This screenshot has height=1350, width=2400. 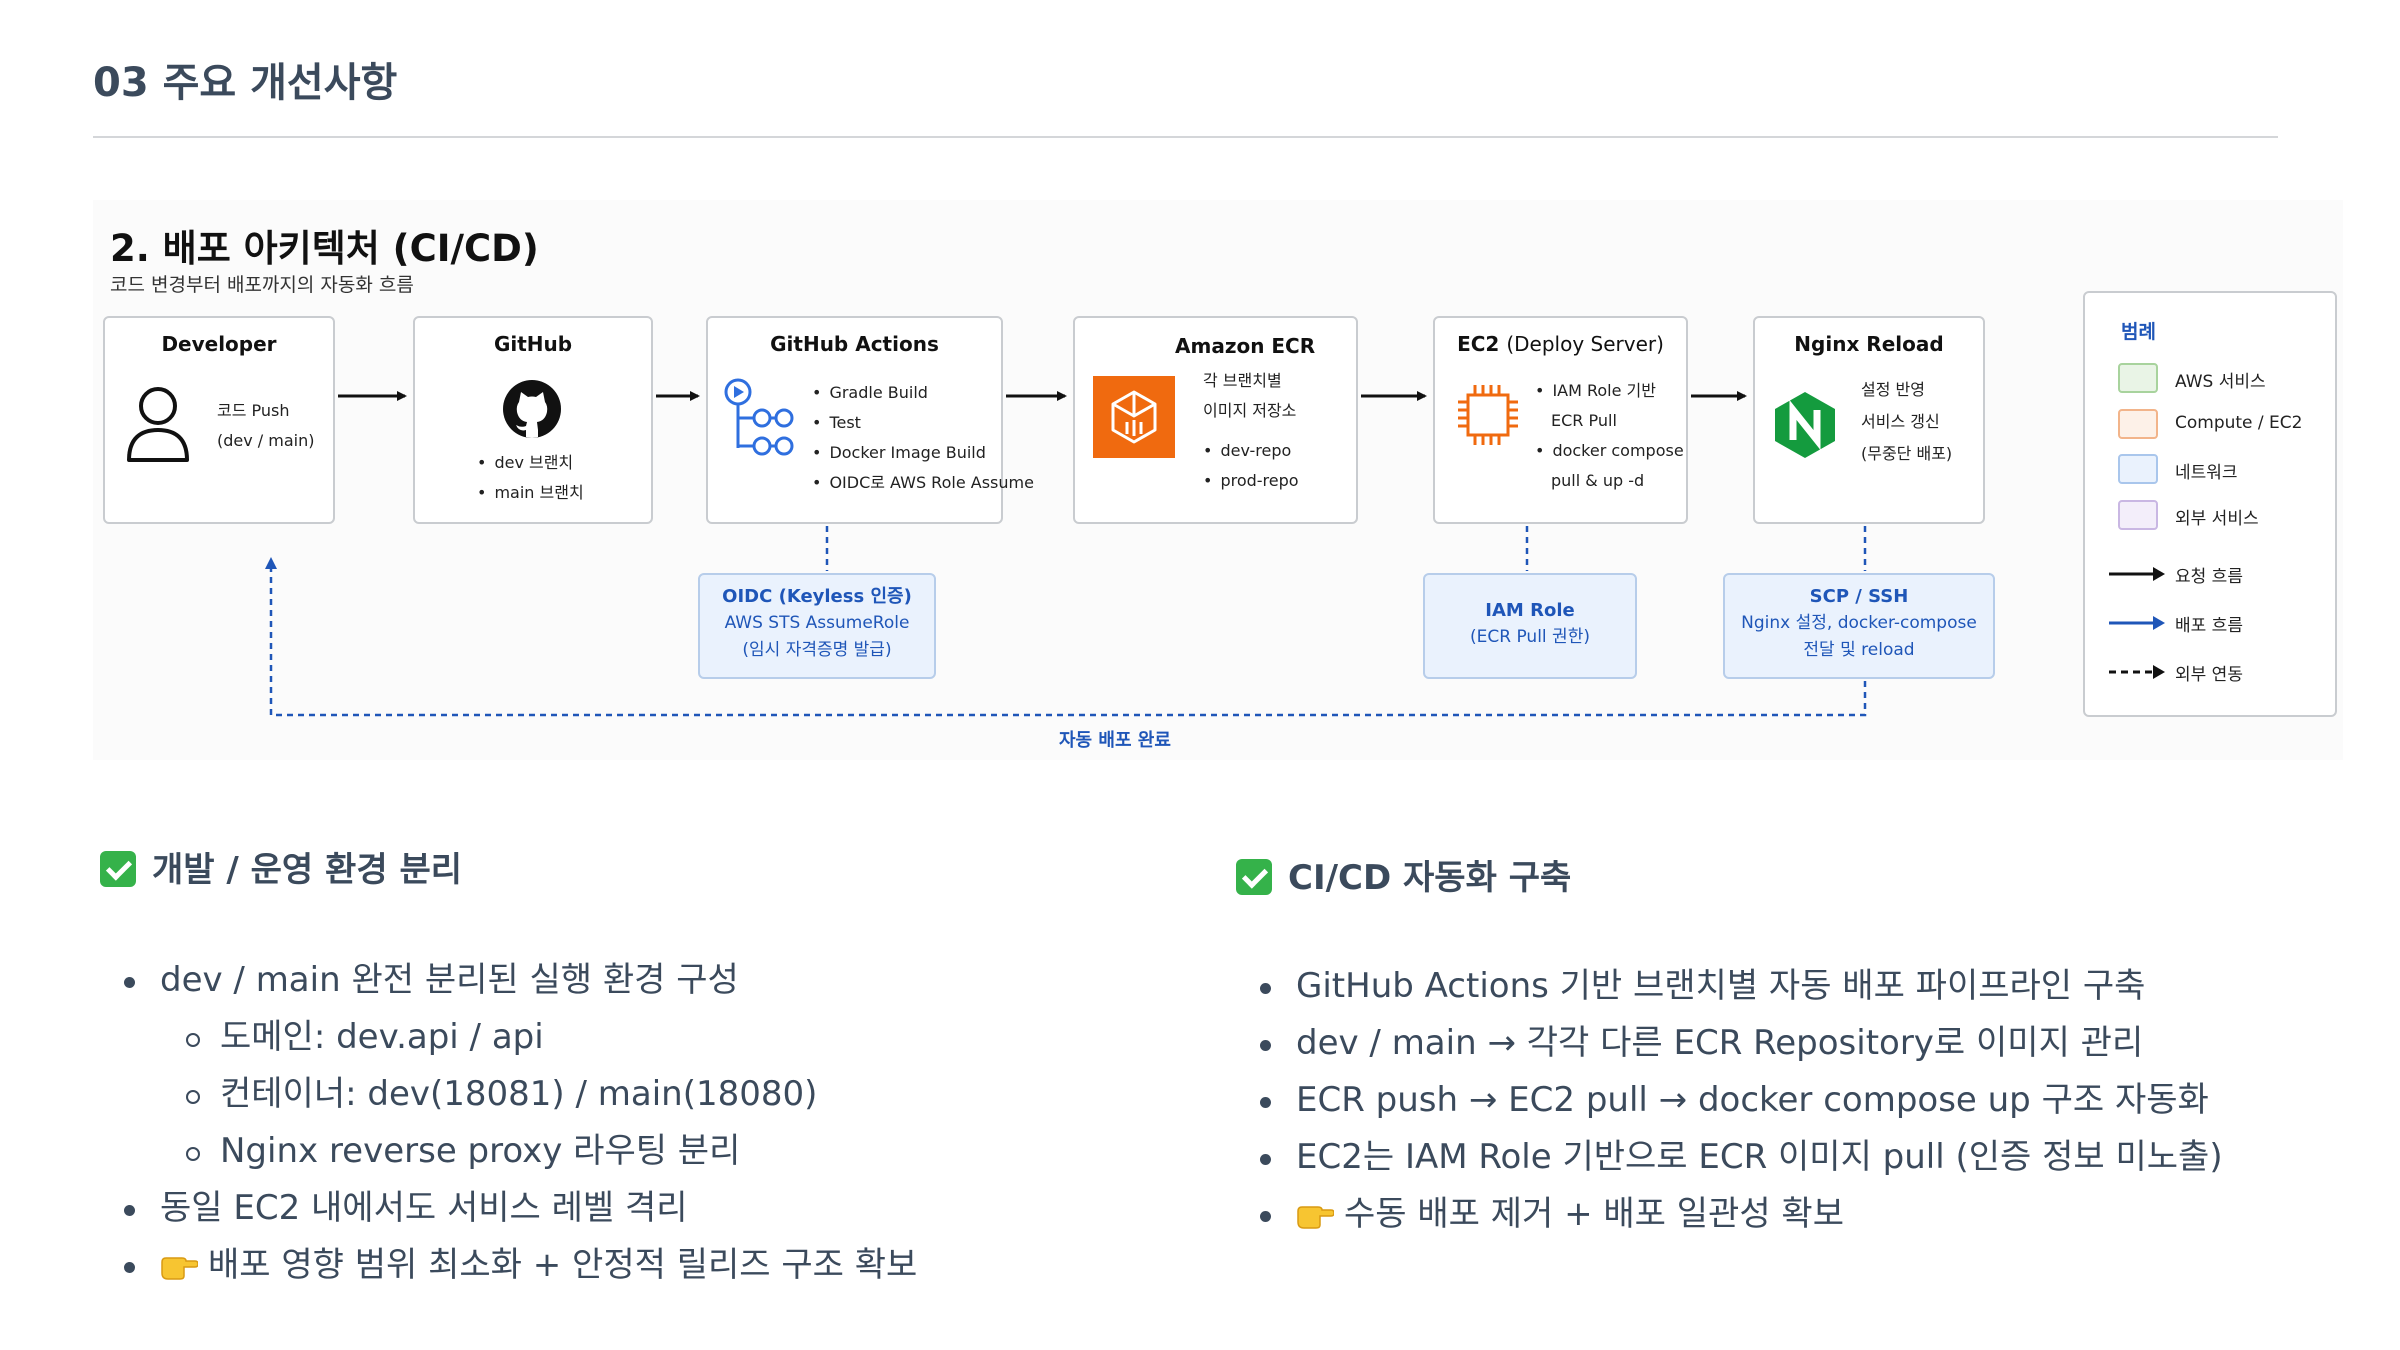 What do you see at coordinates (508, 1208) in the screenshot?
I see `list-item: 동일 EC2 내에서도 서비스 레벨 격리` at bounding box center [508, 1208].